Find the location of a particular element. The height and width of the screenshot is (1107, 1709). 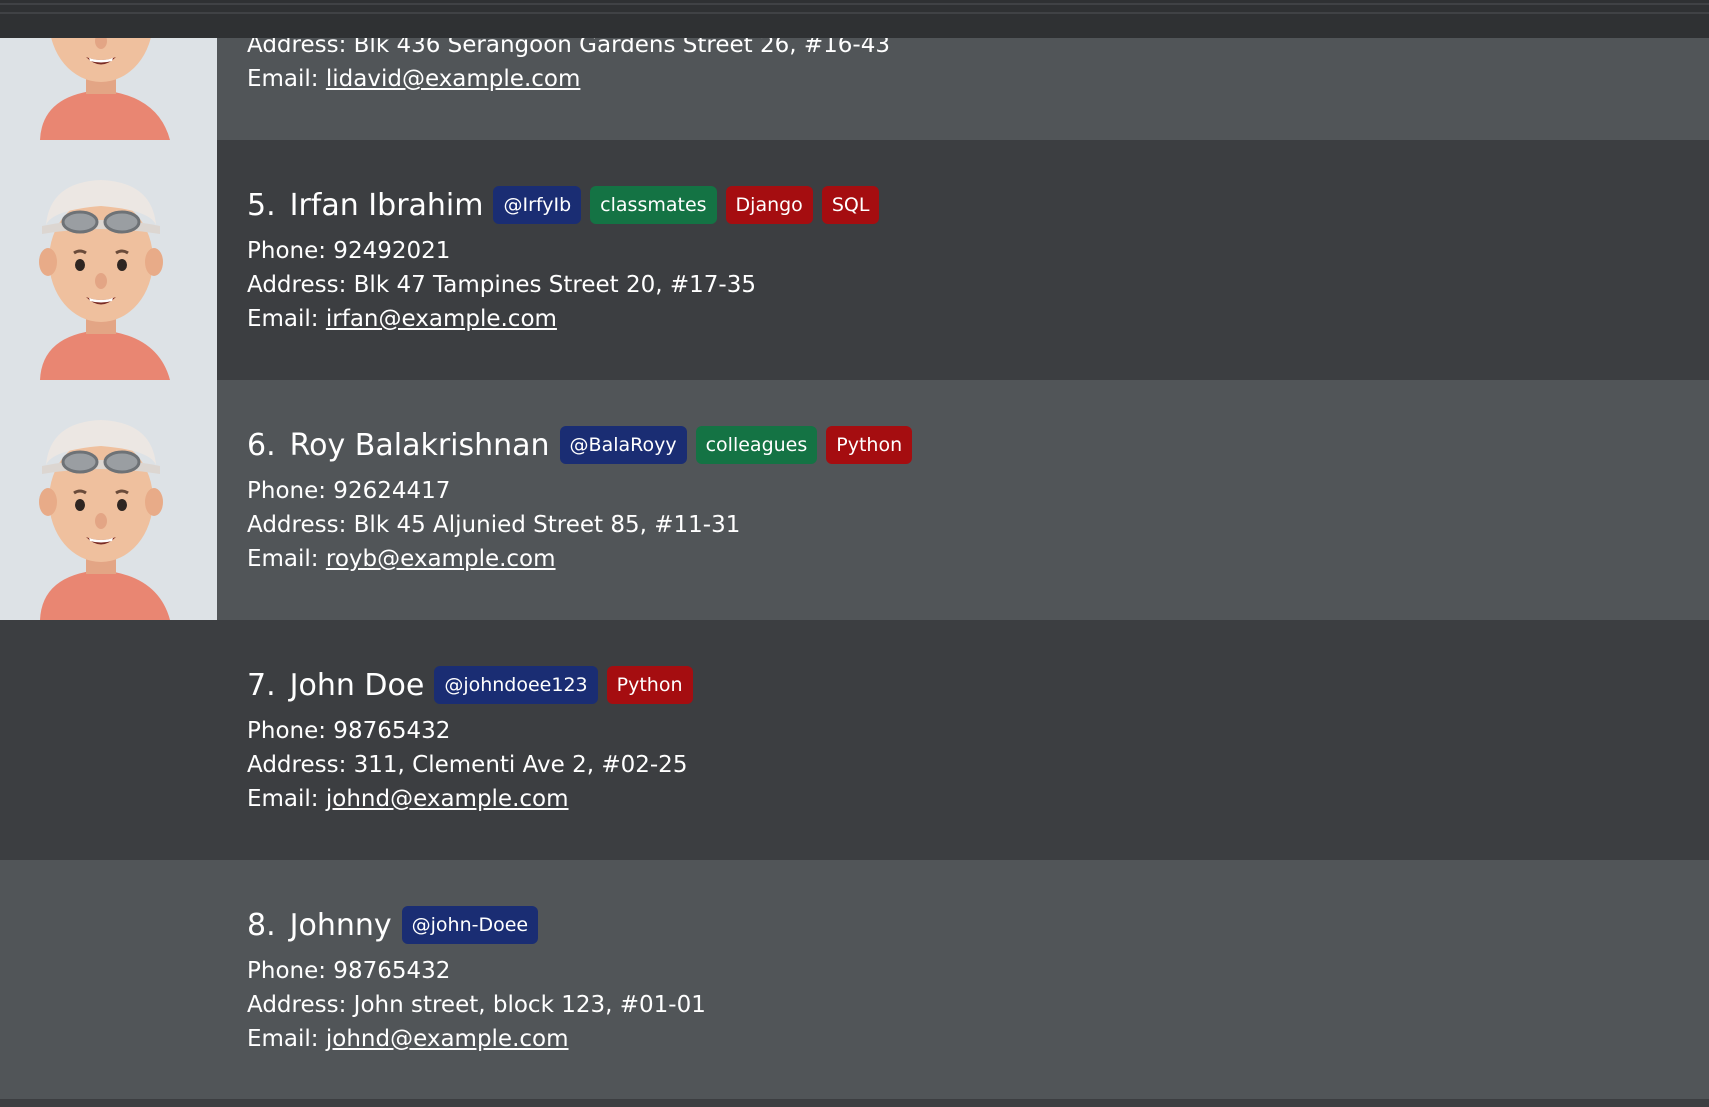

email-row: Email: lidavid@example.com is located at coordinates (568, 79).